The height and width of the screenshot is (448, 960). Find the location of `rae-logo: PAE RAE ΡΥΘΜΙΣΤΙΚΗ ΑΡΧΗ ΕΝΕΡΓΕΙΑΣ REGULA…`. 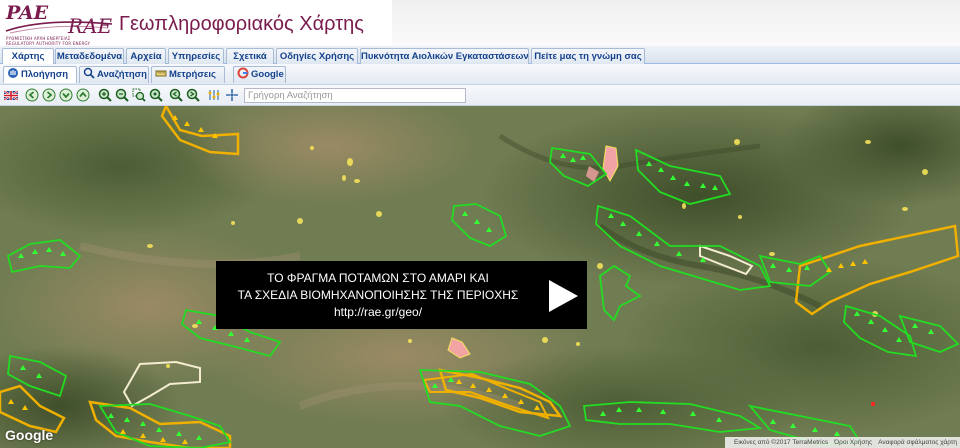

rae-logo: PAE RAE ΡΥΘΜΙΣΤΙΚΗ ΑΡΧΗ ΕΝΕΡΓΕΙΑΣ REGULA… is located at coordinates (59, 24).